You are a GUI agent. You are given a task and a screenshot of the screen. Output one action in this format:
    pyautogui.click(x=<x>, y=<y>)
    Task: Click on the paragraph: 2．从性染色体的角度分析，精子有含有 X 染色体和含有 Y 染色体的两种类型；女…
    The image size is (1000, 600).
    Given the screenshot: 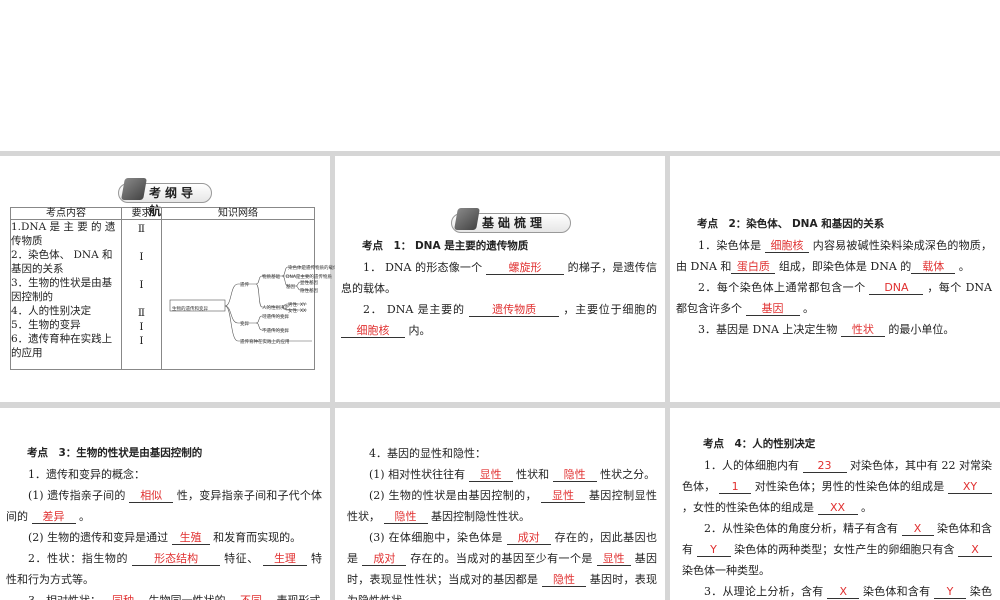 What is the action you would take?
    pyautogui.click(x=837, y=549)
    